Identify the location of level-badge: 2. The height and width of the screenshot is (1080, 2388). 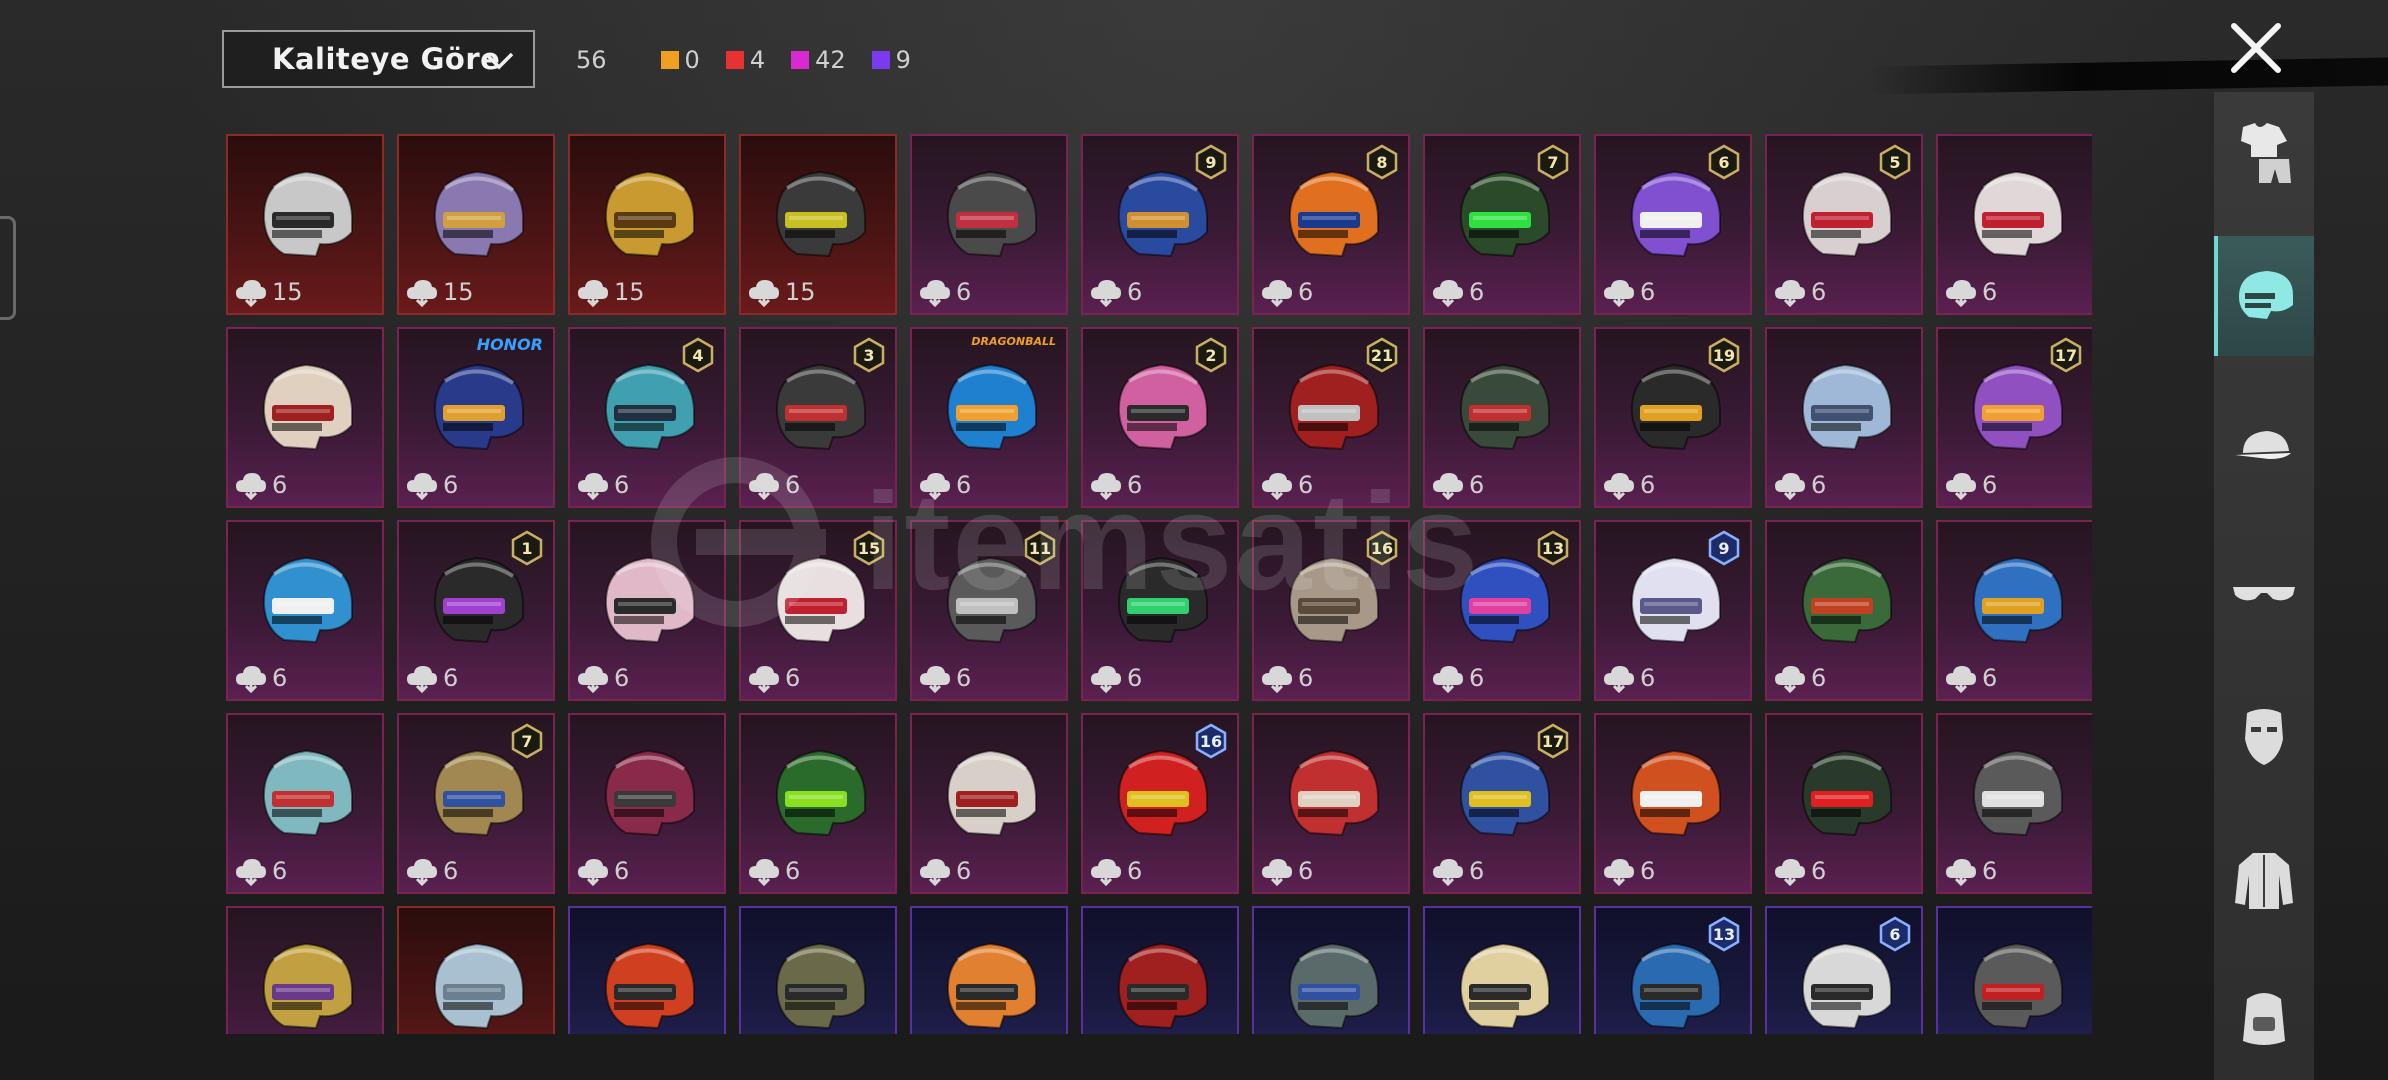
(1211, 355).